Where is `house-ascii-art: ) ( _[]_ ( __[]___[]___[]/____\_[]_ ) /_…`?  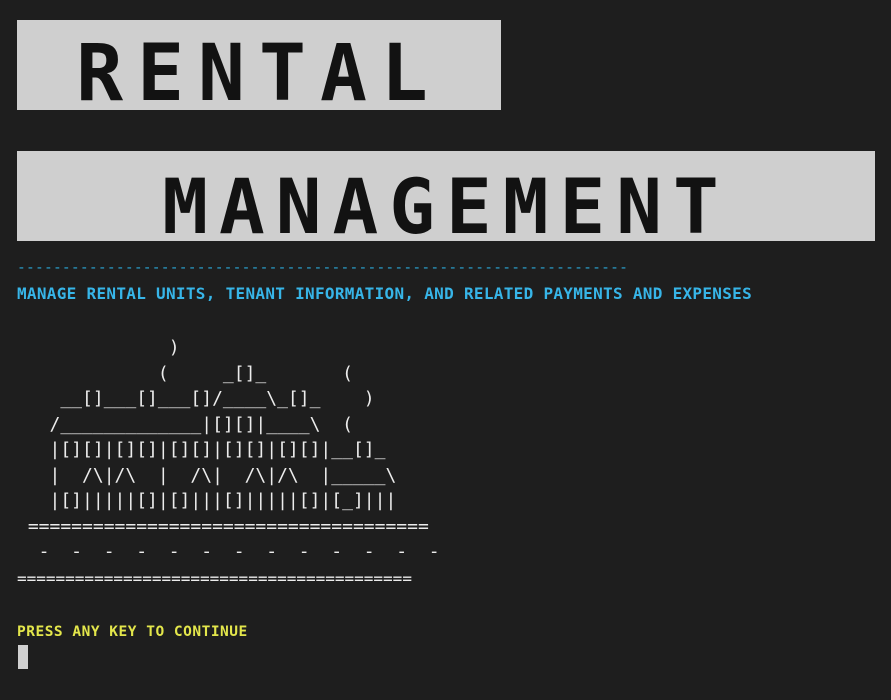
house-ascii-art: ) ( _[]_ ( __[]___[]___[]/____\_[]_ ) /_… is located at coordinates (233, 449).